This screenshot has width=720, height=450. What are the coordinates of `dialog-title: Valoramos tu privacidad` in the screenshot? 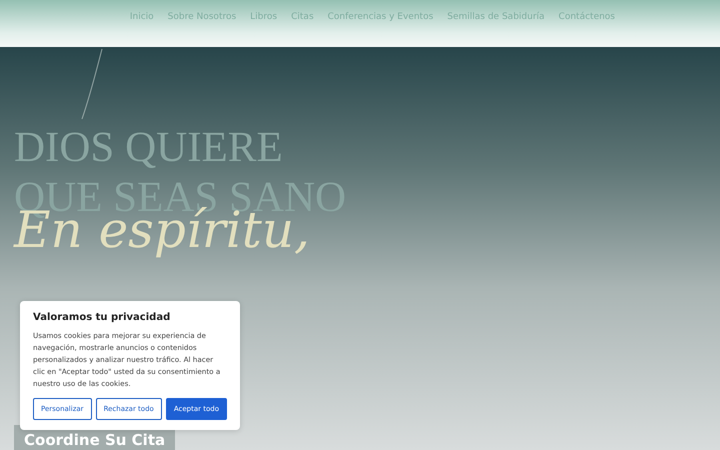 It's located at (102, 317).